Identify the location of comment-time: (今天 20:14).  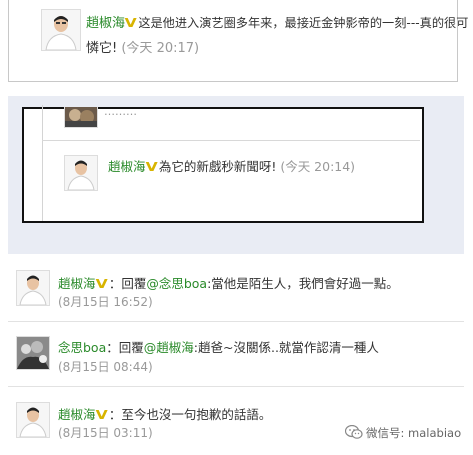
(318, 166).